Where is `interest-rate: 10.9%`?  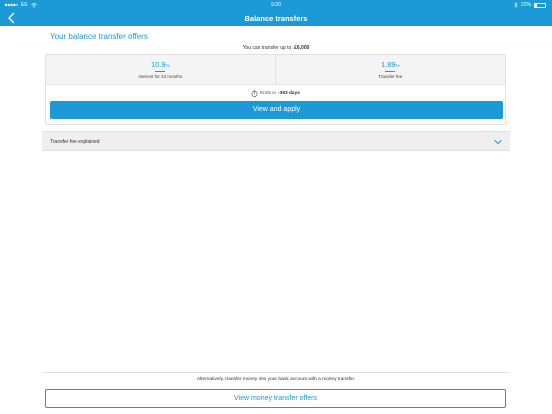
interest-rate: 10.9% is located at coordinates (160, 64).